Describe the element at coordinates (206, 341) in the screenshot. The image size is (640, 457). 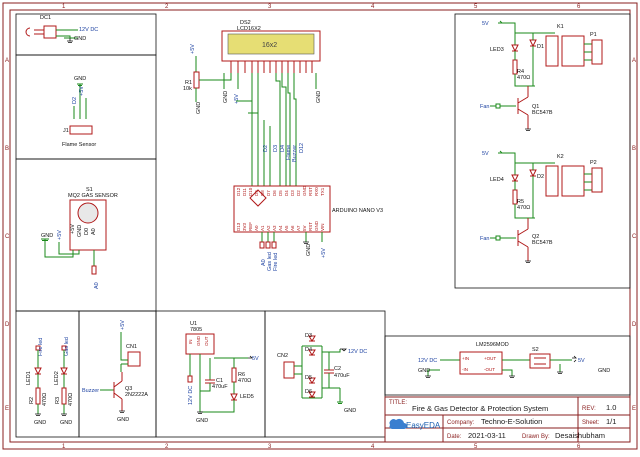
I see `reg-pin-out: OUT` at that location.